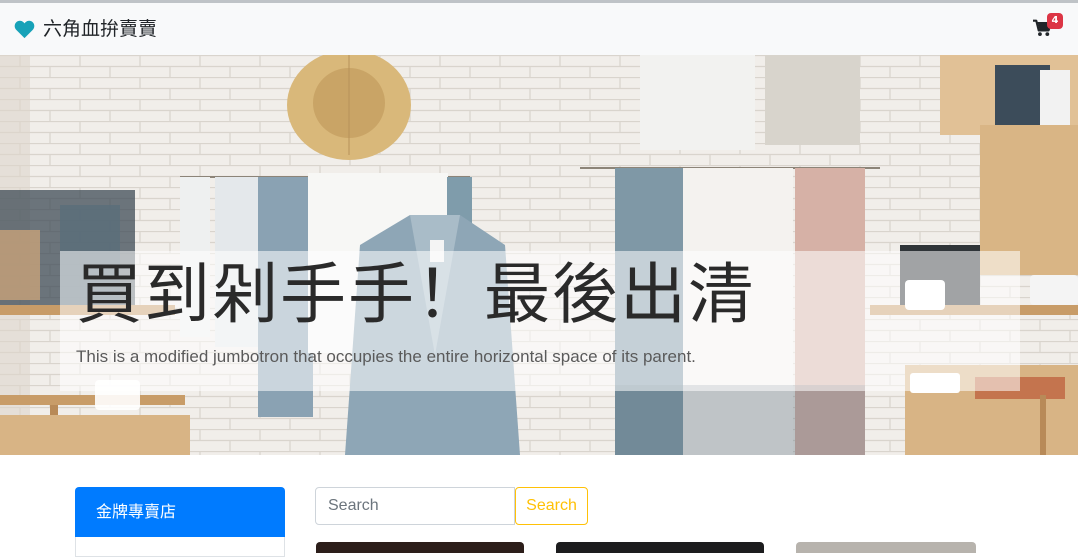  Describe the element at coordinates (551, 506) in the screenshot. I see `search-button: Search` at that location.